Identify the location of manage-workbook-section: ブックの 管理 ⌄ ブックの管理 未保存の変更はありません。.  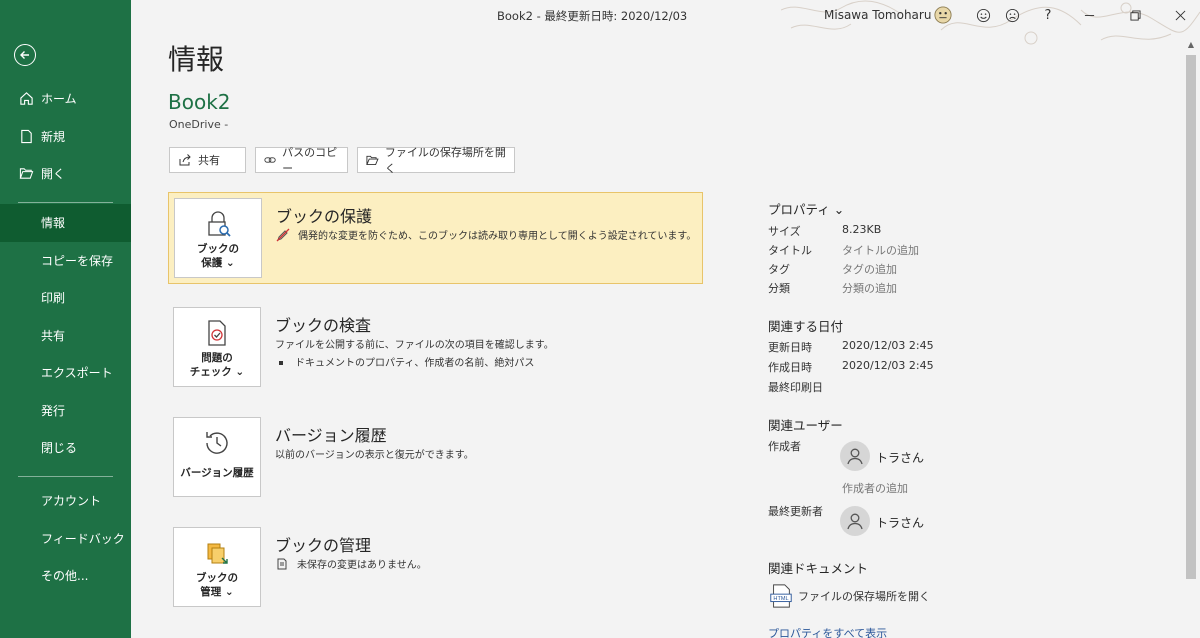
(435, 568).